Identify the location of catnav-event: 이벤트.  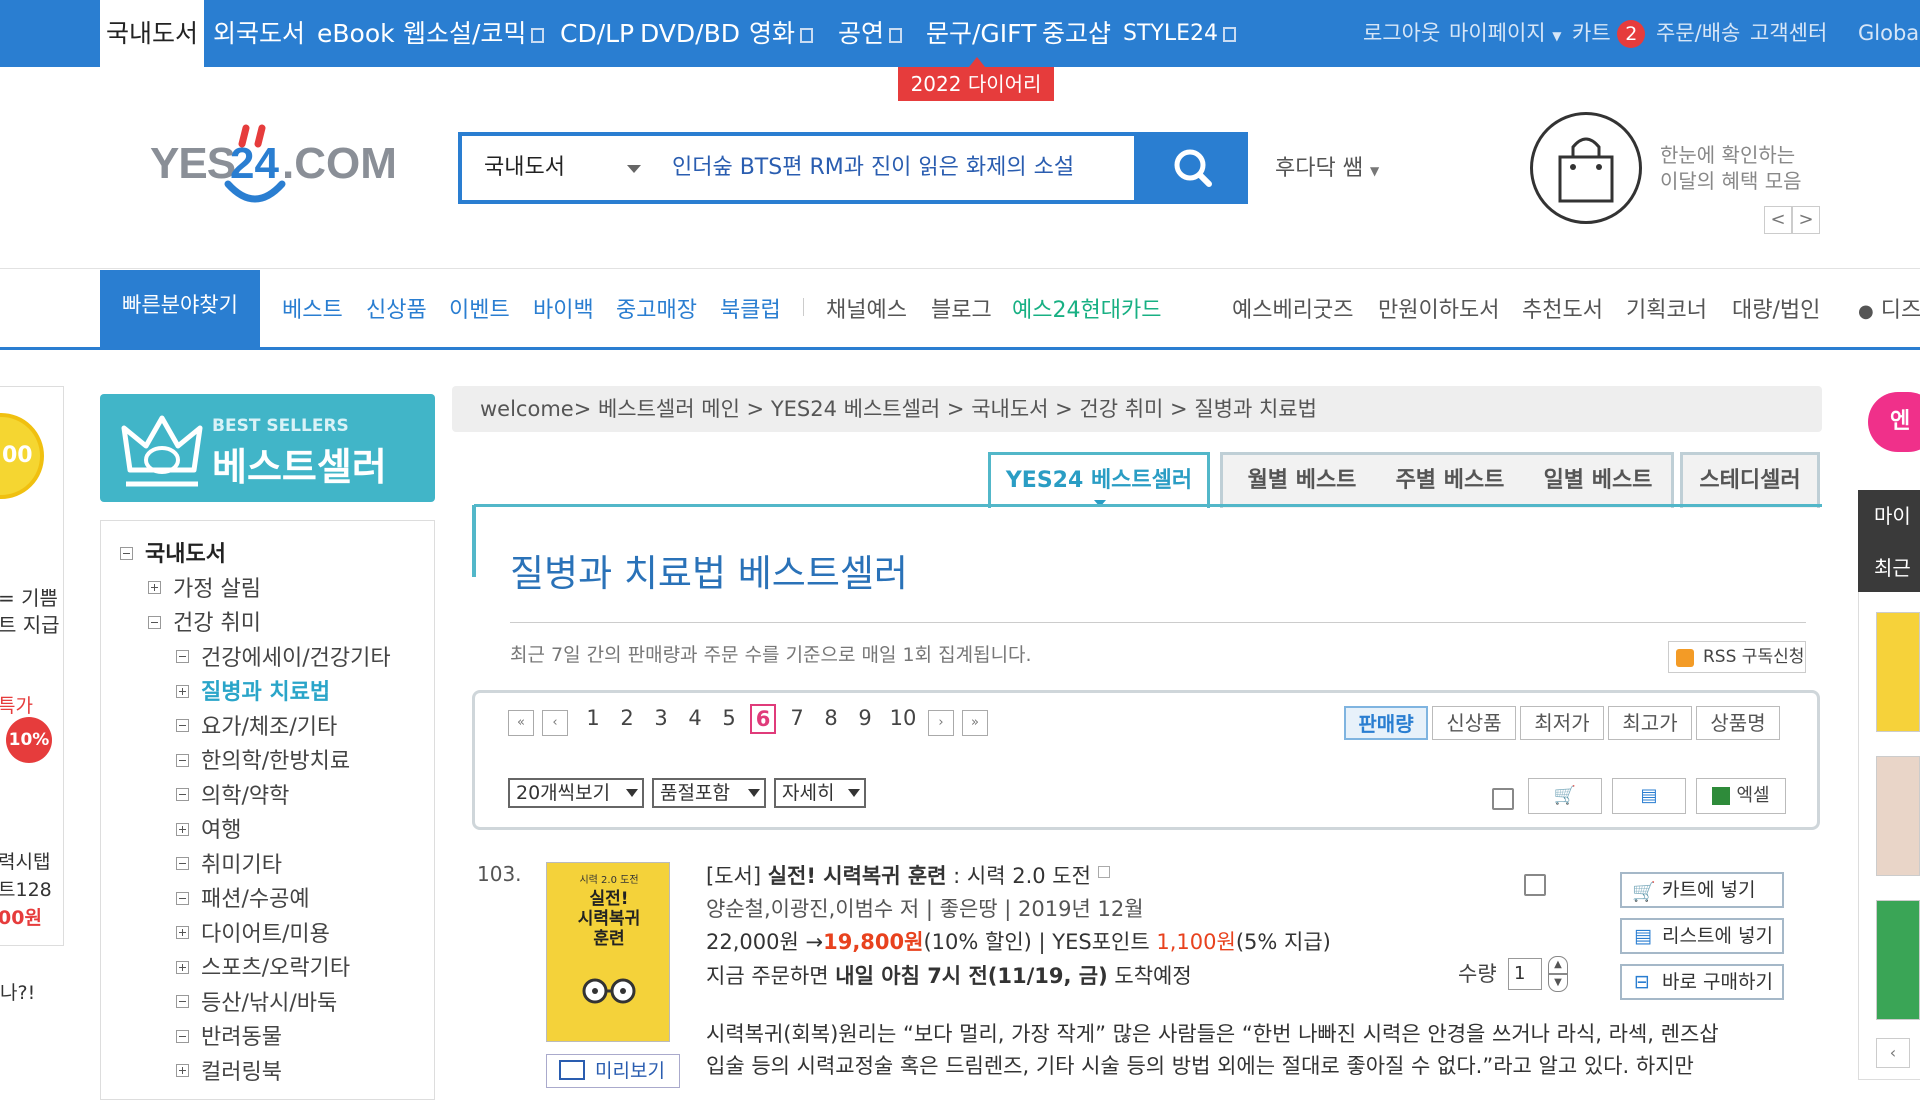
(479, 308).